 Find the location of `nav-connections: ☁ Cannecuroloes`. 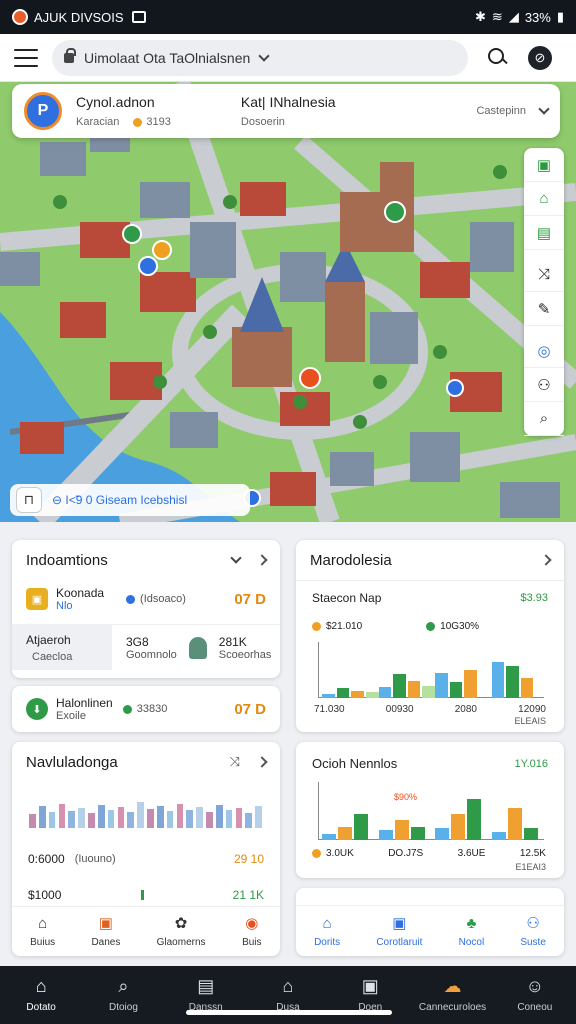

nav-connections: ☁ Cannecuroloes is located at coordinates (453, 994).